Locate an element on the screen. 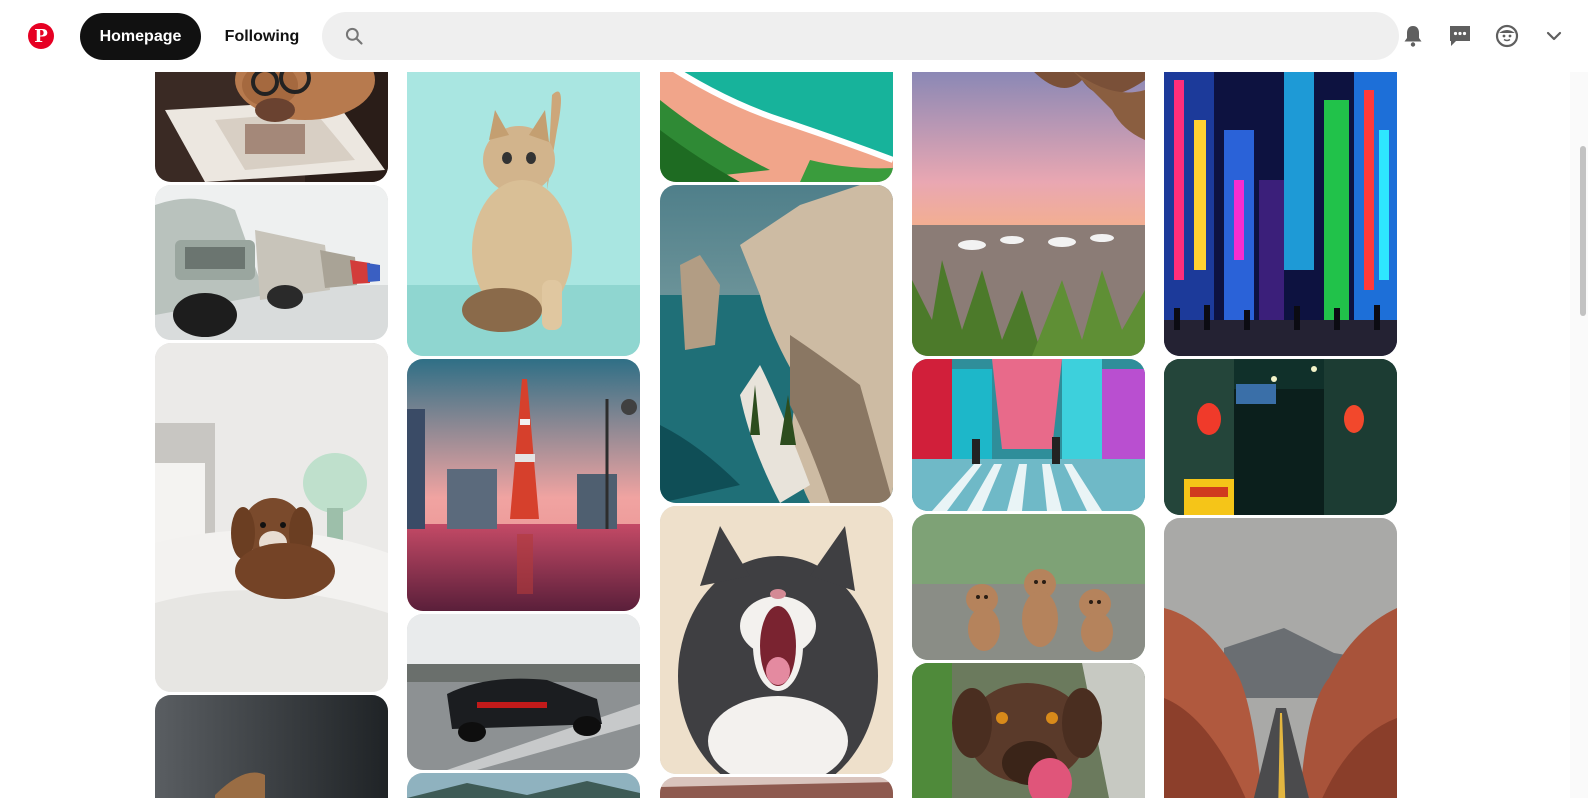  pin-neon-crosswalk is located at coordinates (1028, 435).